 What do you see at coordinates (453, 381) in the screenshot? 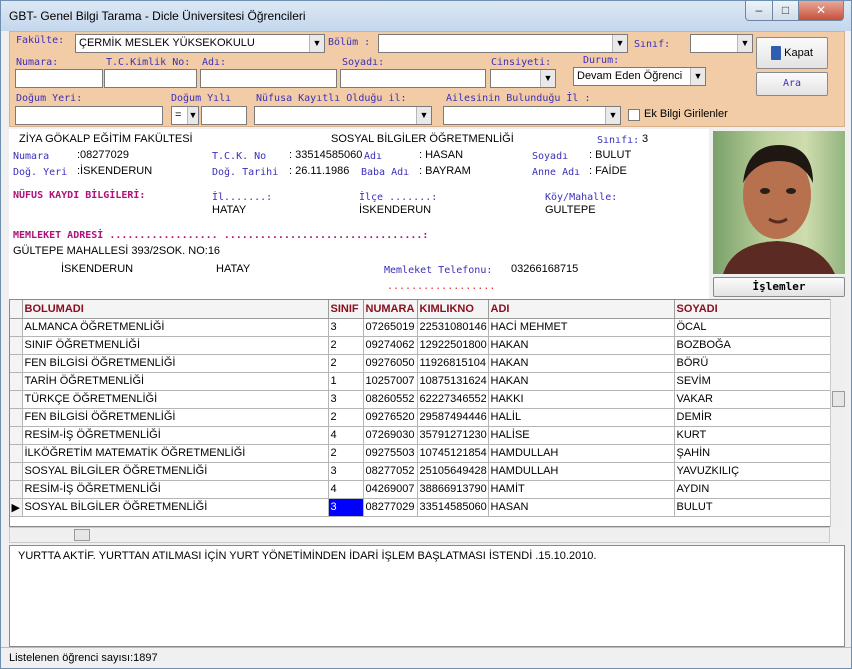
I see `cell-kimlikno: 10875131624` at bounding box center [453, 381].